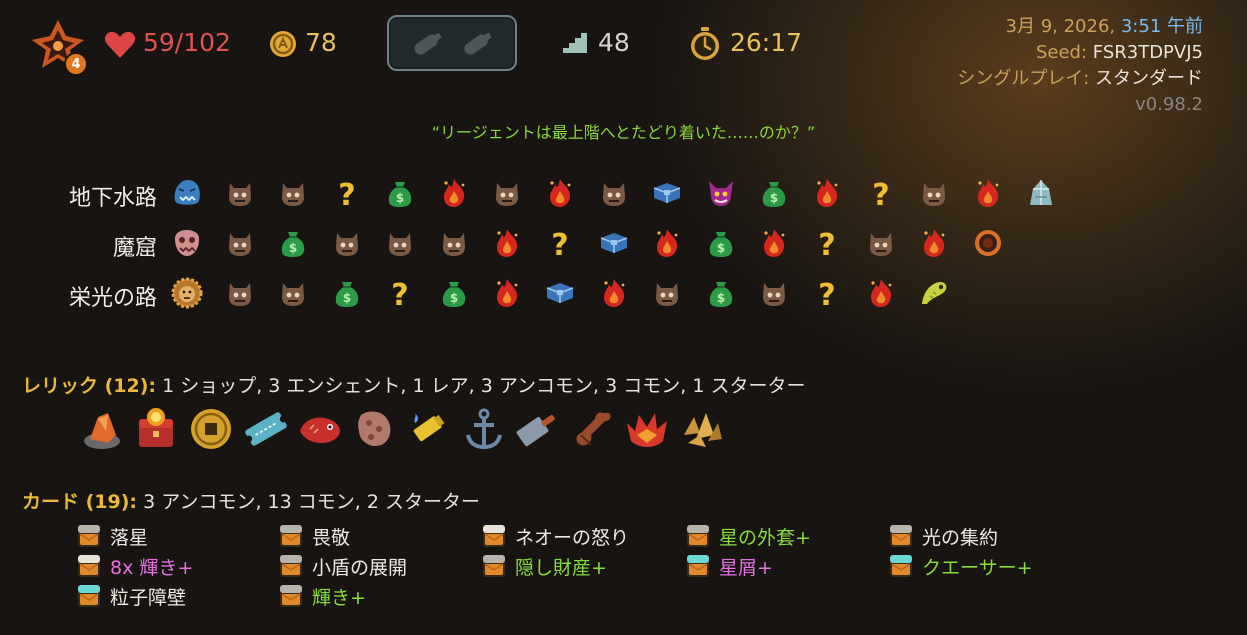 The image size is (1247, 635). I want to click on red-crown-flower-icon, so click(647, 429).